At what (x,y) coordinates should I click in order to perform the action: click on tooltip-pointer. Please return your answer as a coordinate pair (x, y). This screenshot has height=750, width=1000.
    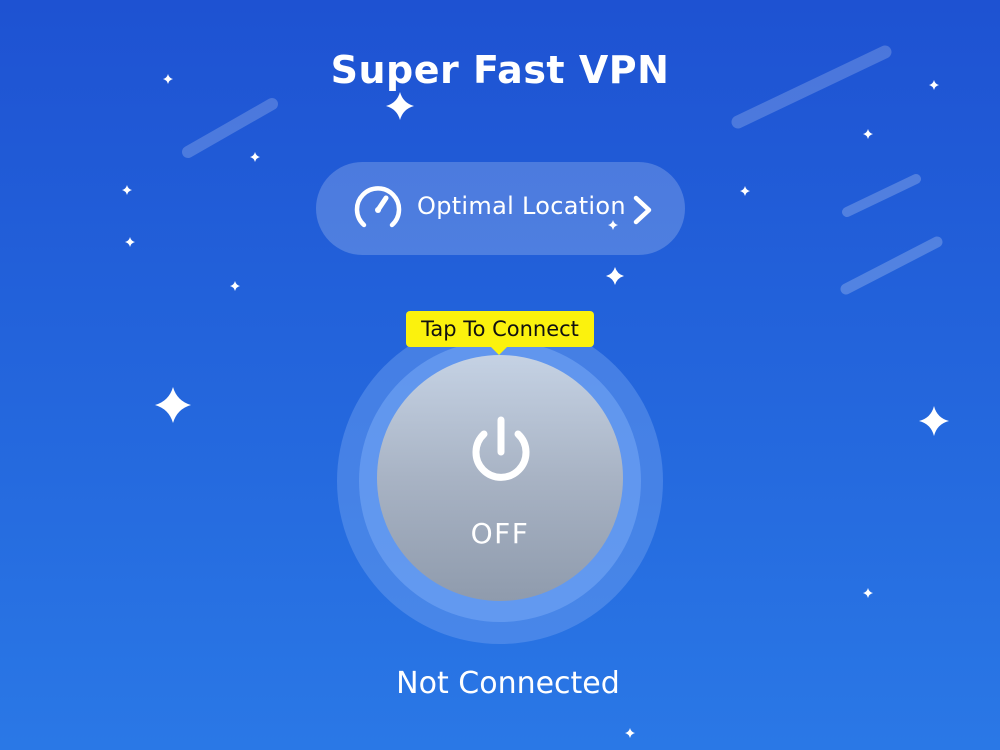
    Looking at the image, I should click on (499, 350).